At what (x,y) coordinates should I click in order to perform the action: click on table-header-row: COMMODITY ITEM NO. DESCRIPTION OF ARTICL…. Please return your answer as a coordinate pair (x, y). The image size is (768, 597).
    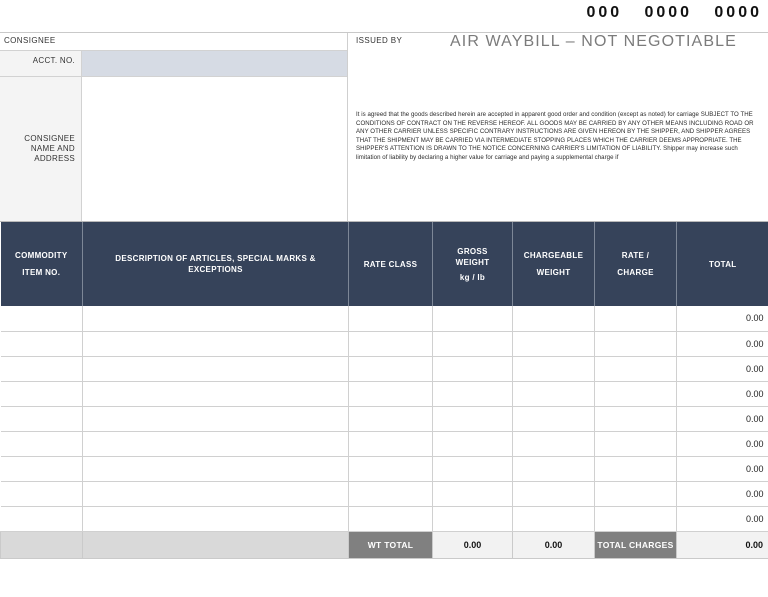
    Looking at the image, I should click on (384, 264).